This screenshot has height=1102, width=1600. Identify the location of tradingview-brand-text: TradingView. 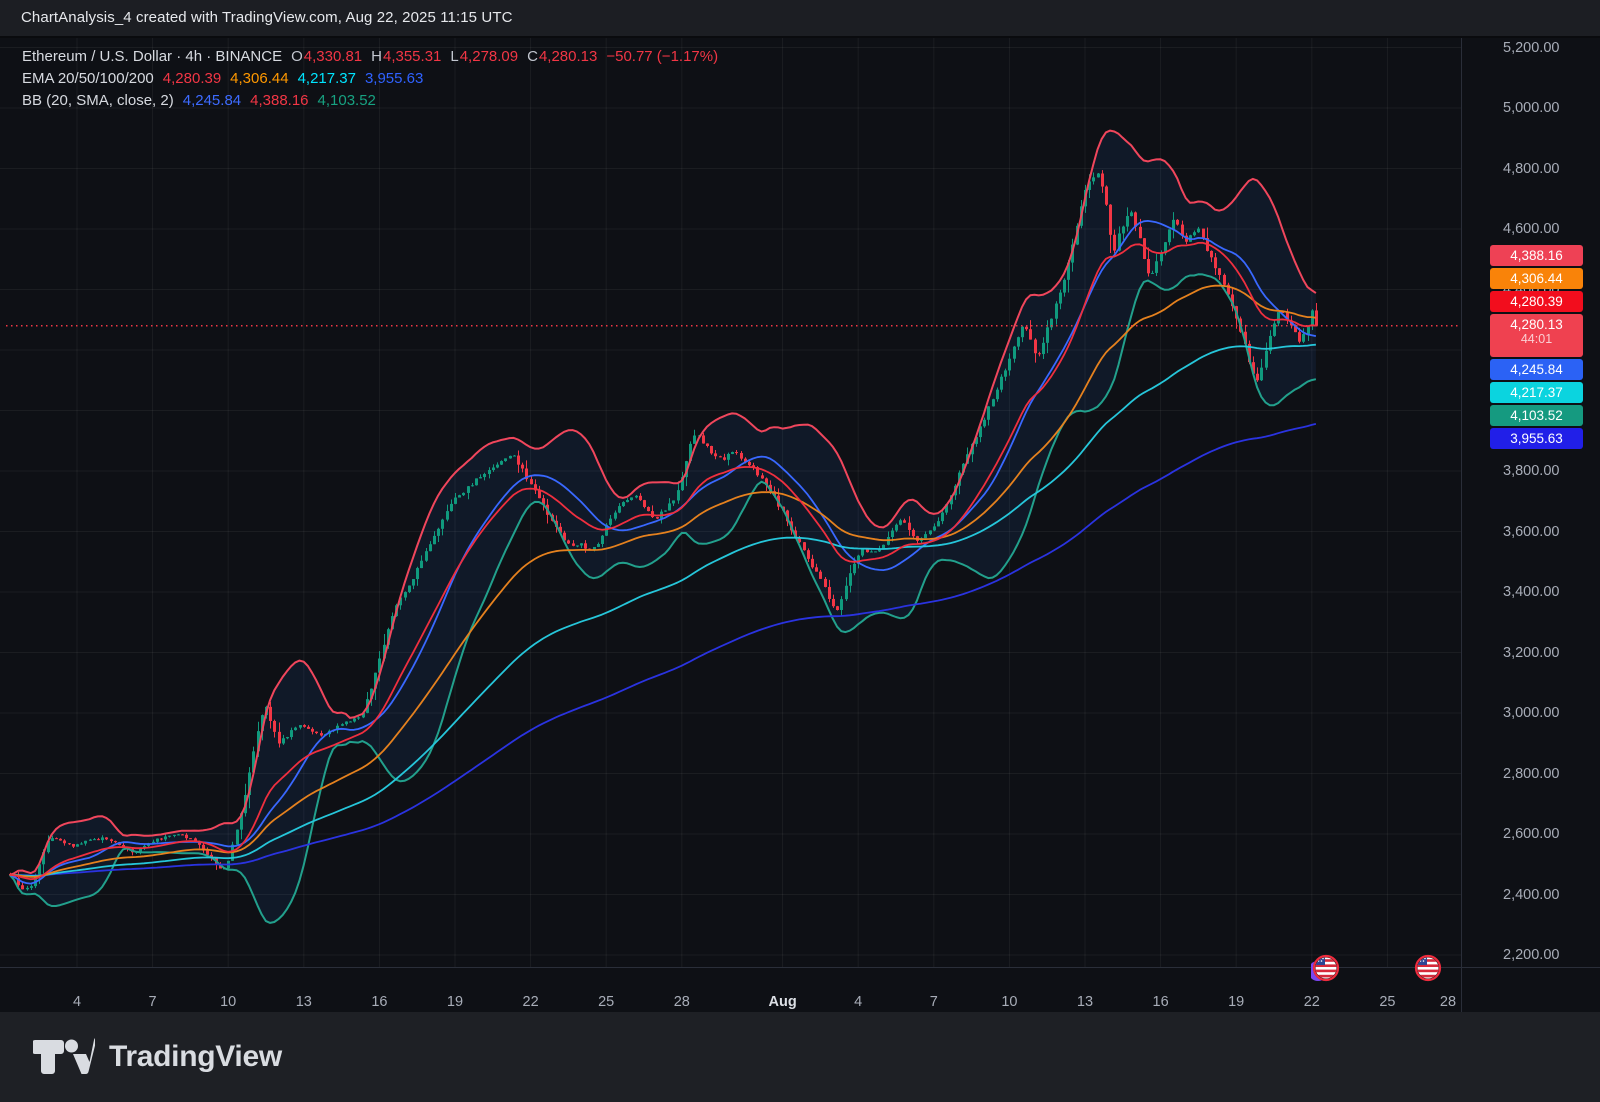
(195, 1057).